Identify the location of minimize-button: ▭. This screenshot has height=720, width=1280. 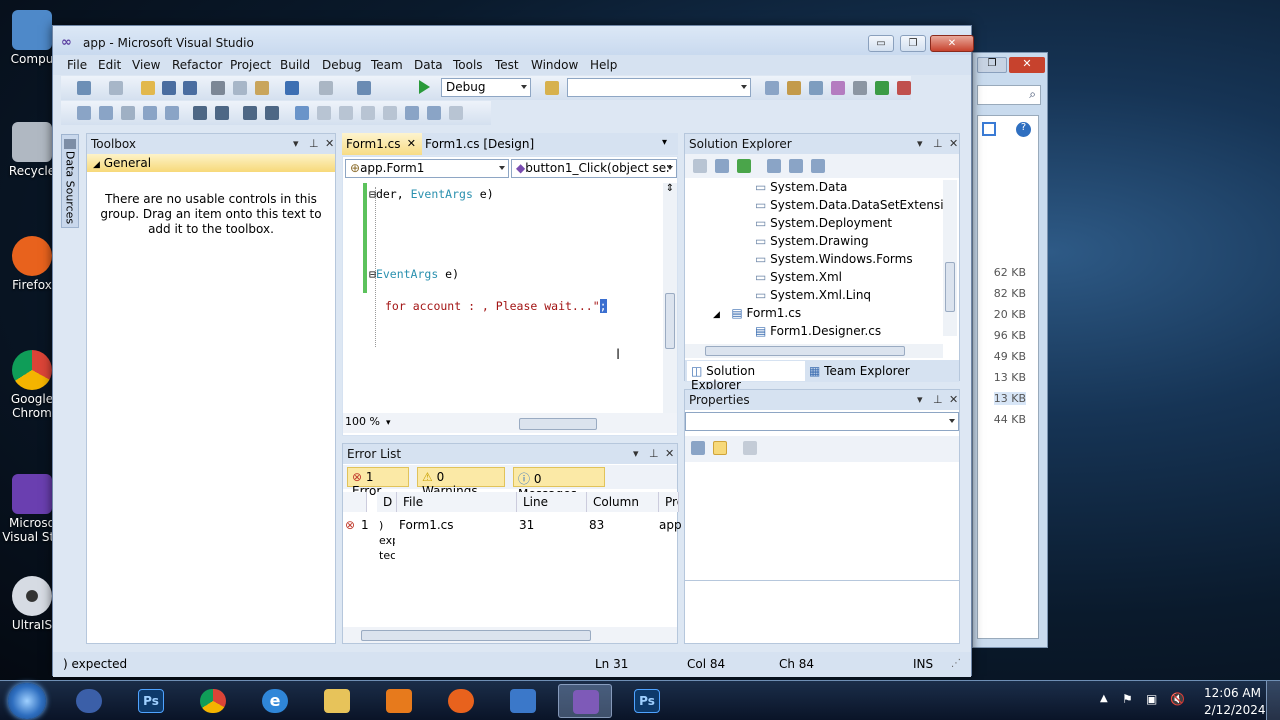
(881, 43).